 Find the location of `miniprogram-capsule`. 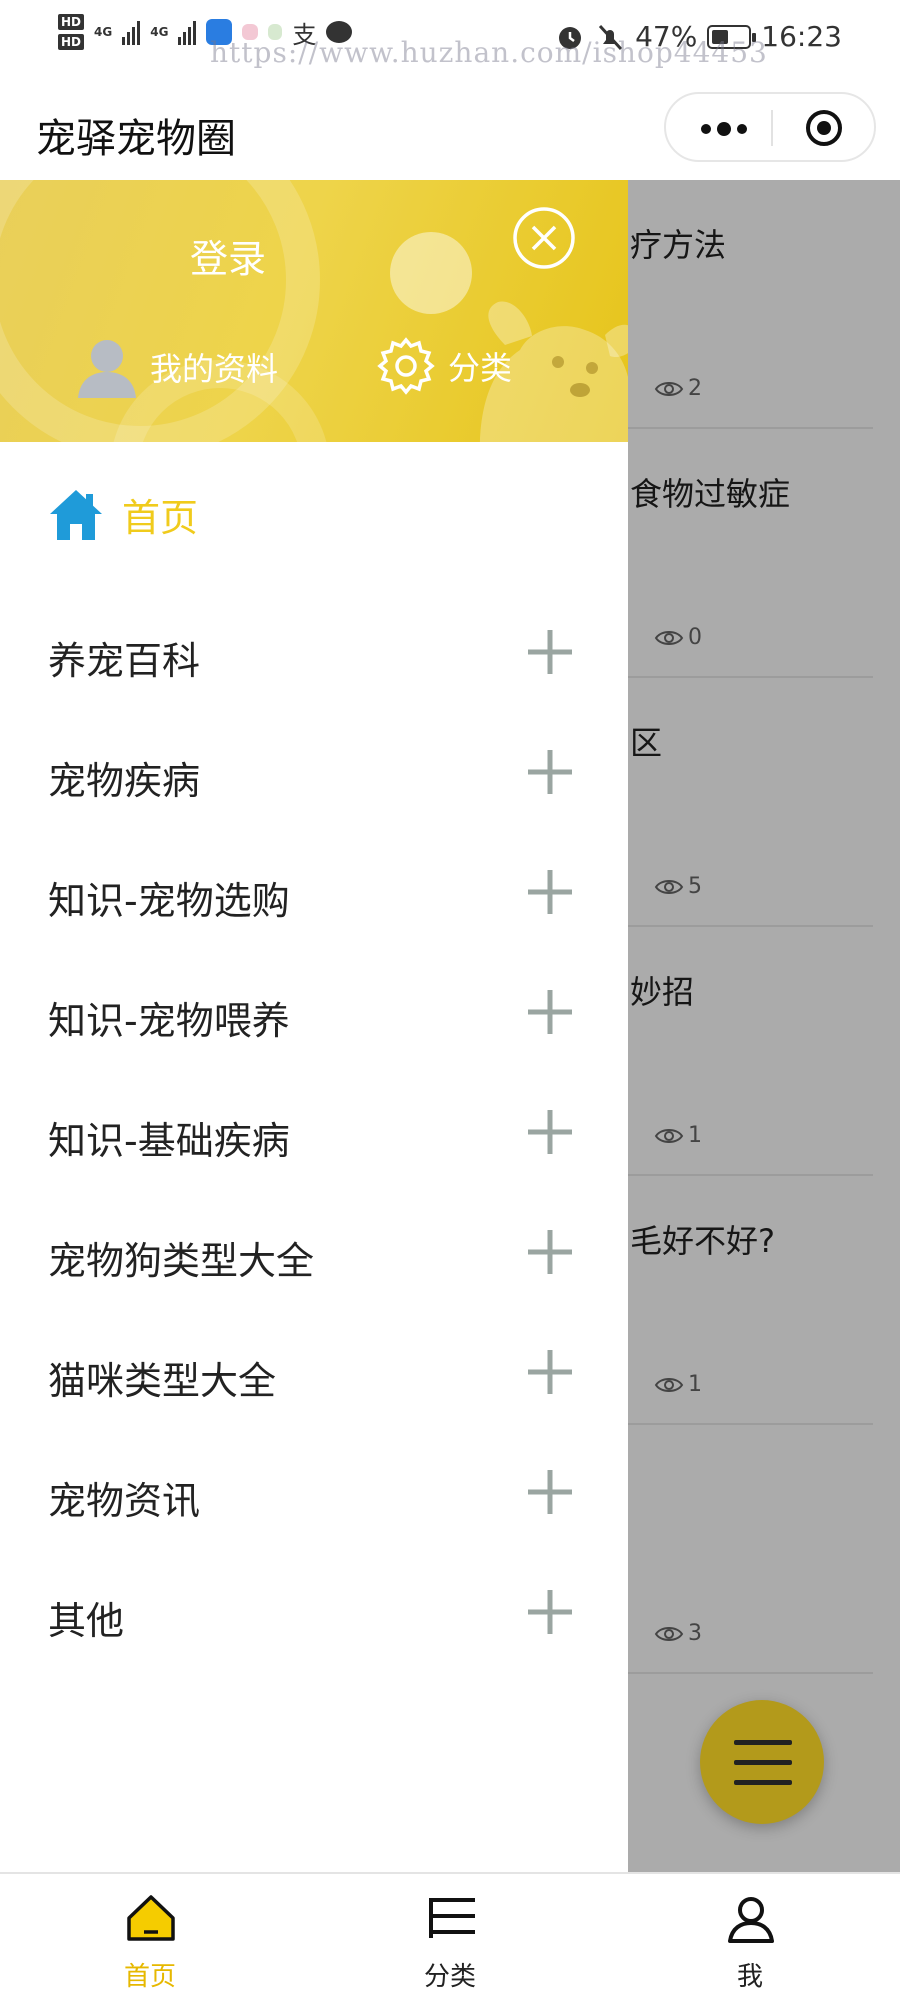

miniprogram-capsule is located at coordinates (770, 127).